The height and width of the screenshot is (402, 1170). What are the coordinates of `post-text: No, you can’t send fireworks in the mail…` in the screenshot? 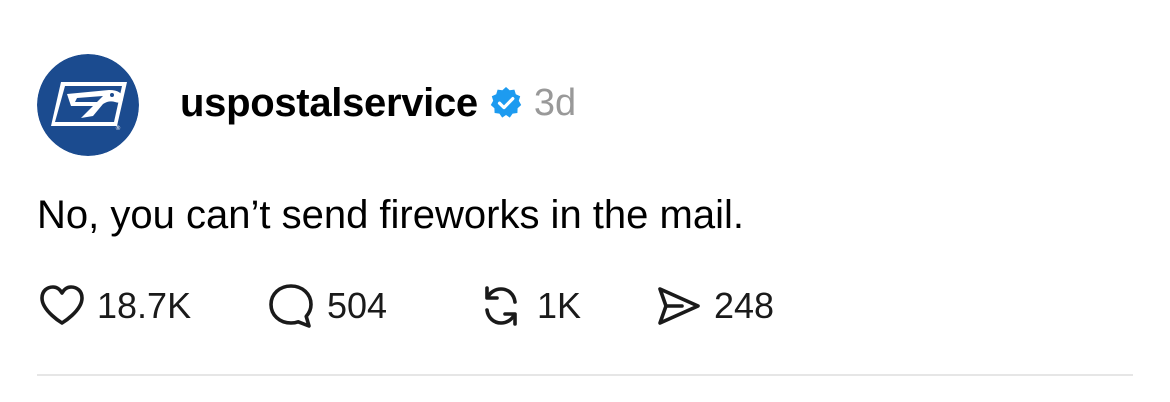 It's located at (390, 215).